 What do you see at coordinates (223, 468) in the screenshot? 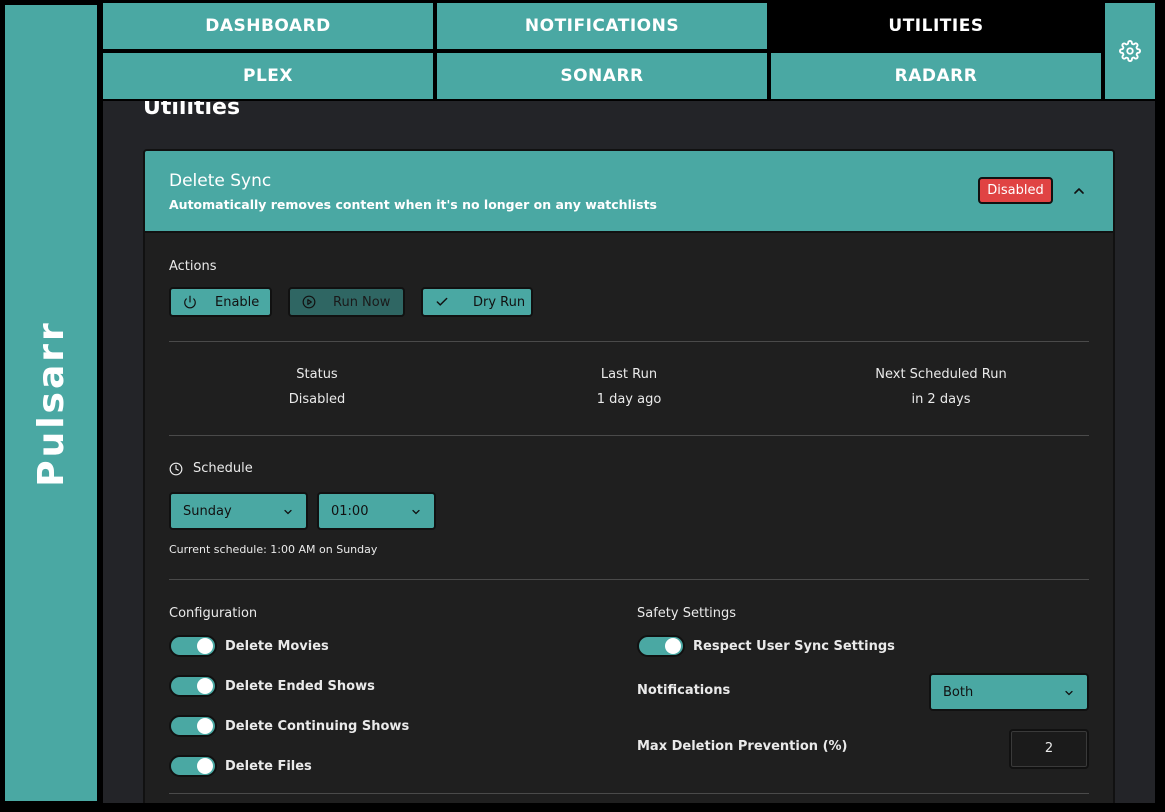
I see `schedule-label: Schedule` at bounding box center [223, 468].